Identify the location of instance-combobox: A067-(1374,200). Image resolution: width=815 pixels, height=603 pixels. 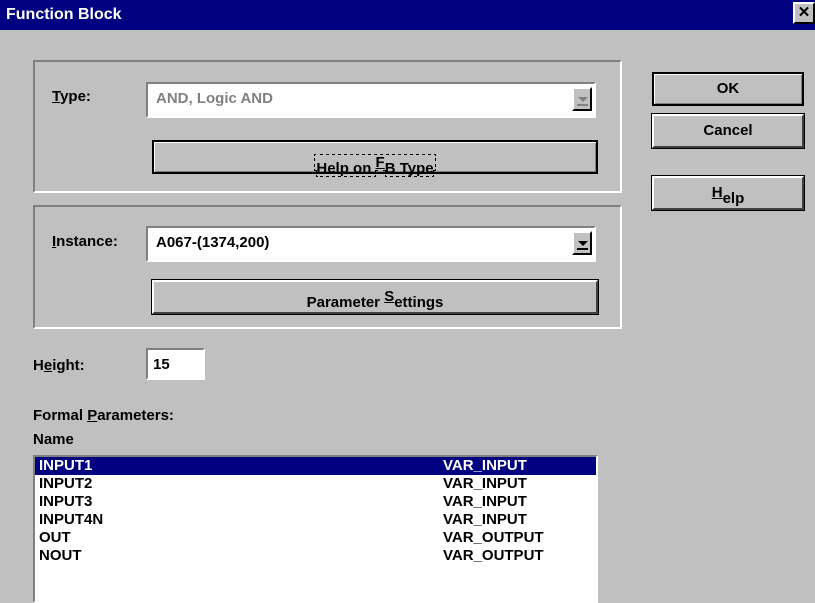
(371, 244).